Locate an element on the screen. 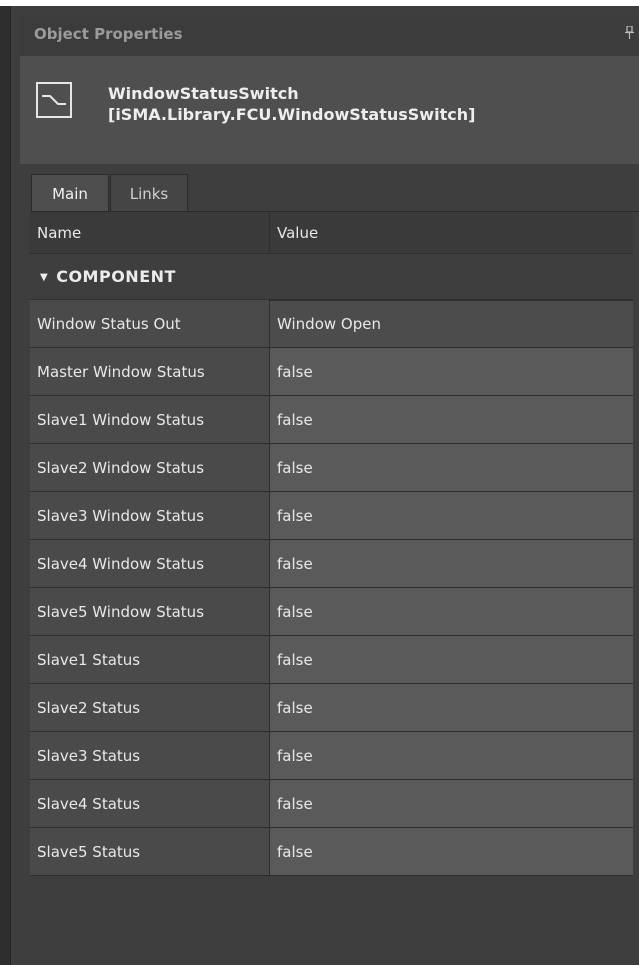  property-row: Slave2 Window Status false is located at coordinates (331, 468).